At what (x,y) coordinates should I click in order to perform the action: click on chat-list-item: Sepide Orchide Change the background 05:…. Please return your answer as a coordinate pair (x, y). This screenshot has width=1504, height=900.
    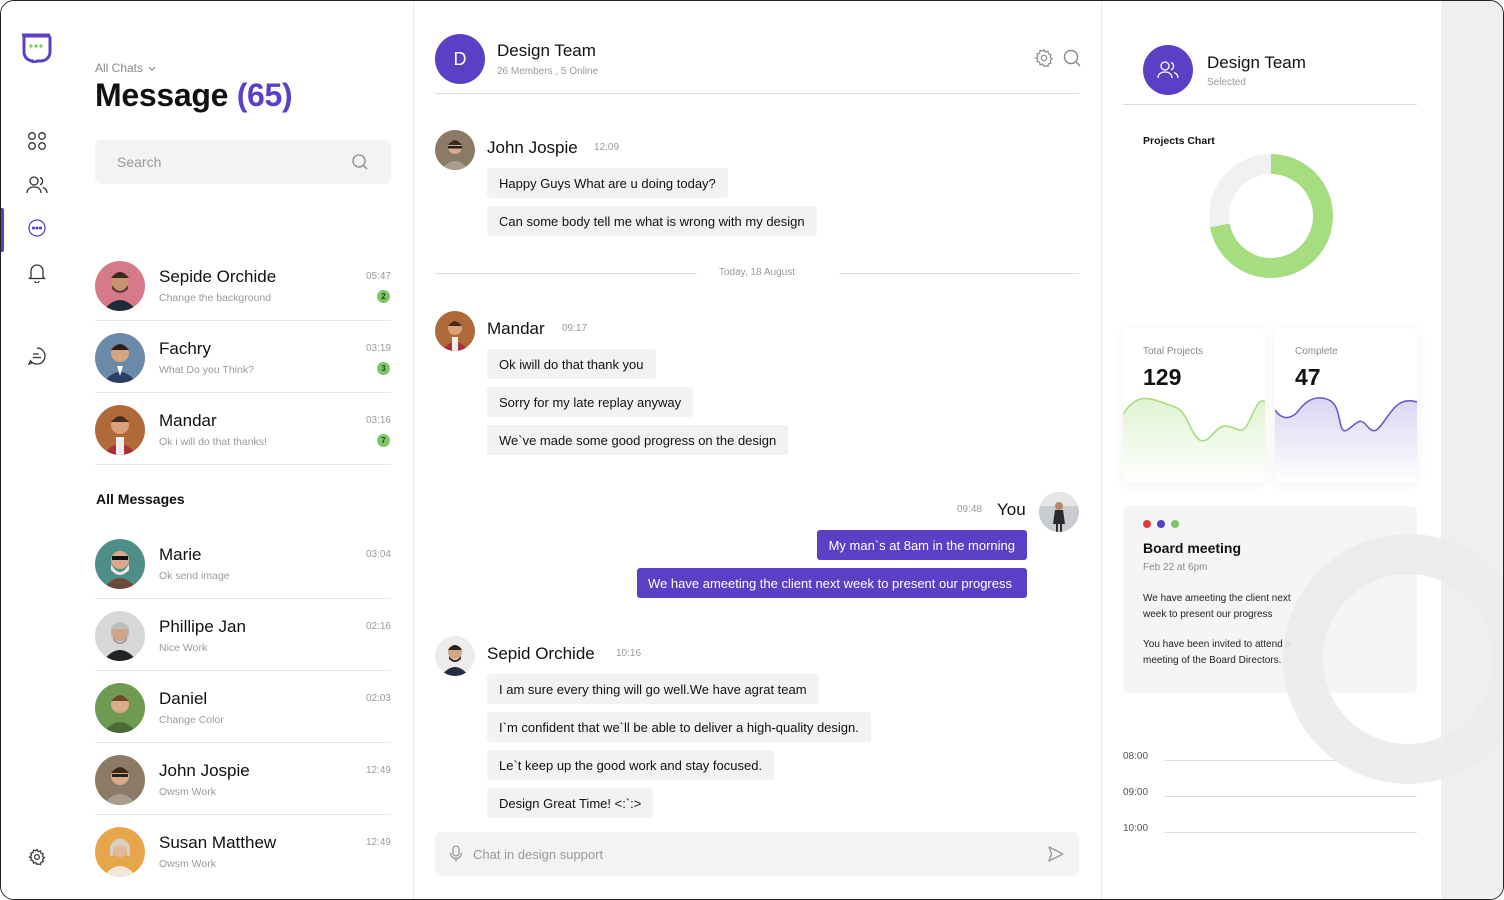
    Looking at the image, I should click on (243, 285).